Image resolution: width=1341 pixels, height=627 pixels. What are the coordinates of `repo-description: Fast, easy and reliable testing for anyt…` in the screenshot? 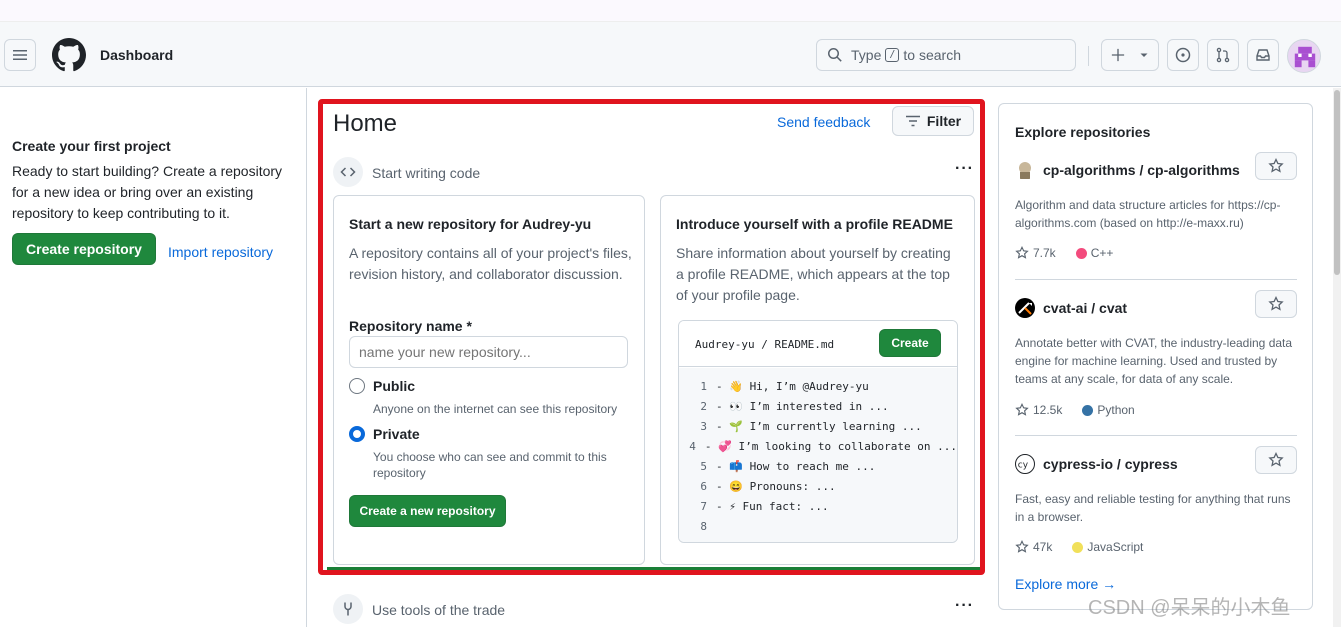 It's located at (1153, 508).